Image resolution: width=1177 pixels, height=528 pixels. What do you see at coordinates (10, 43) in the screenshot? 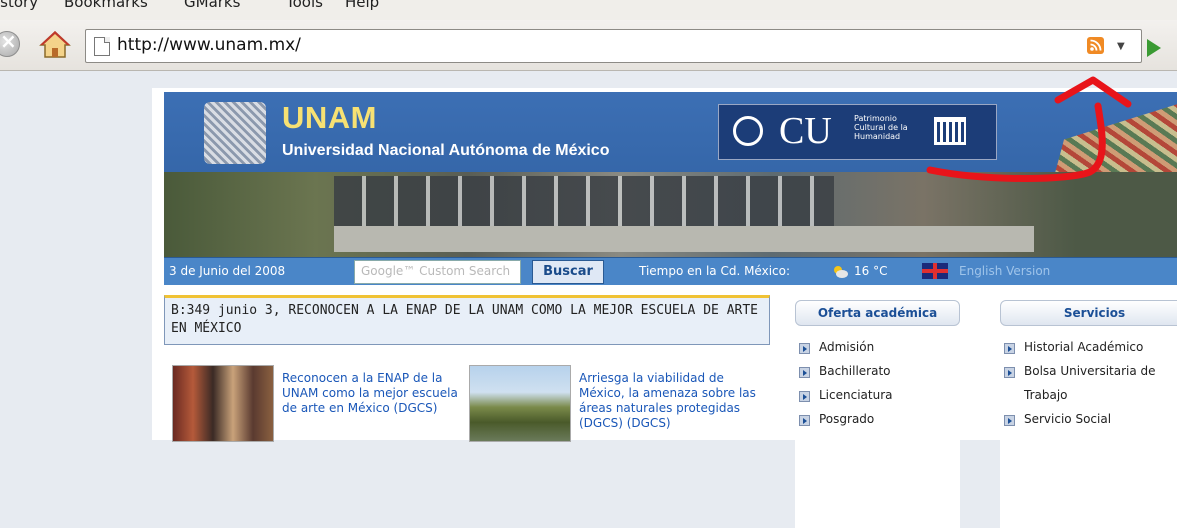
I see `stop-icon` at bounding box center [10, 43].